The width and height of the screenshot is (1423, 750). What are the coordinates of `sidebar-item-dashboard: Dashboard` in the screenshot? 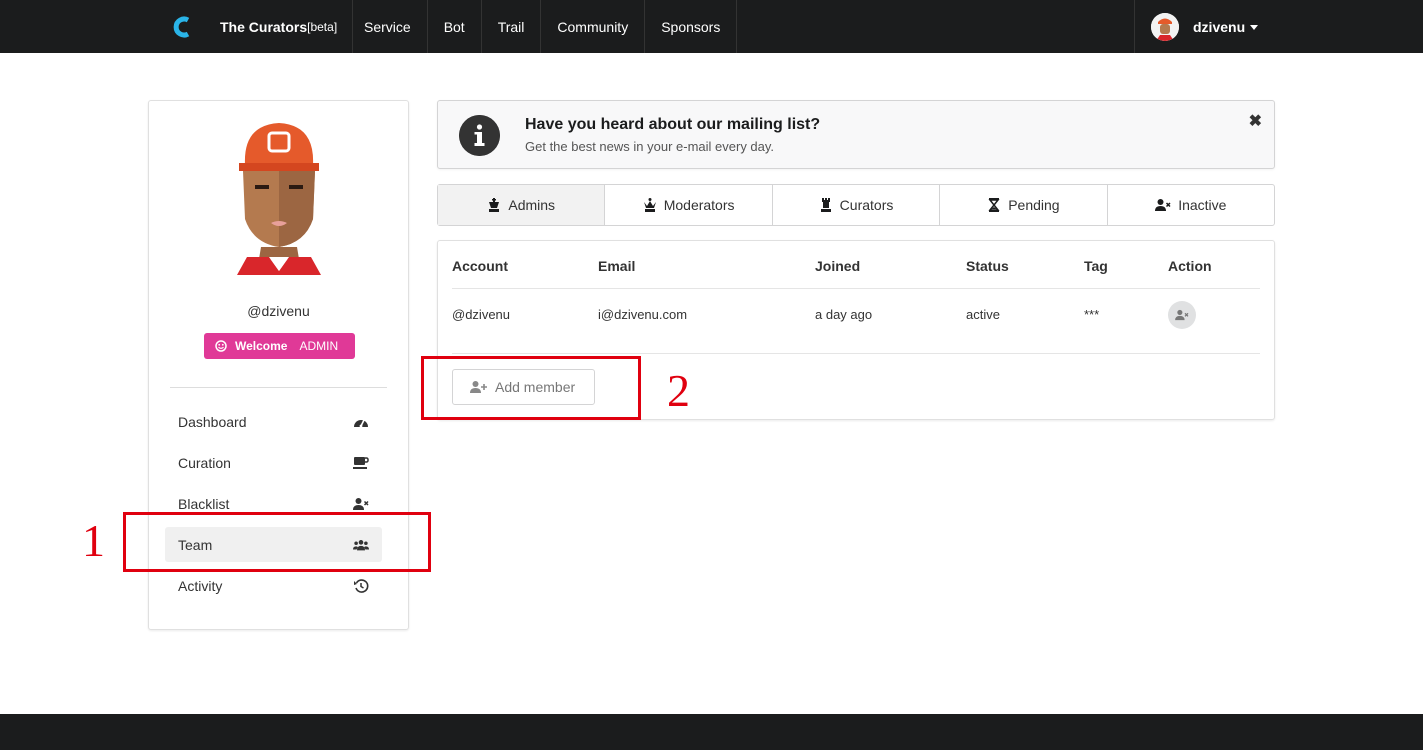 It's located at (273, 421).